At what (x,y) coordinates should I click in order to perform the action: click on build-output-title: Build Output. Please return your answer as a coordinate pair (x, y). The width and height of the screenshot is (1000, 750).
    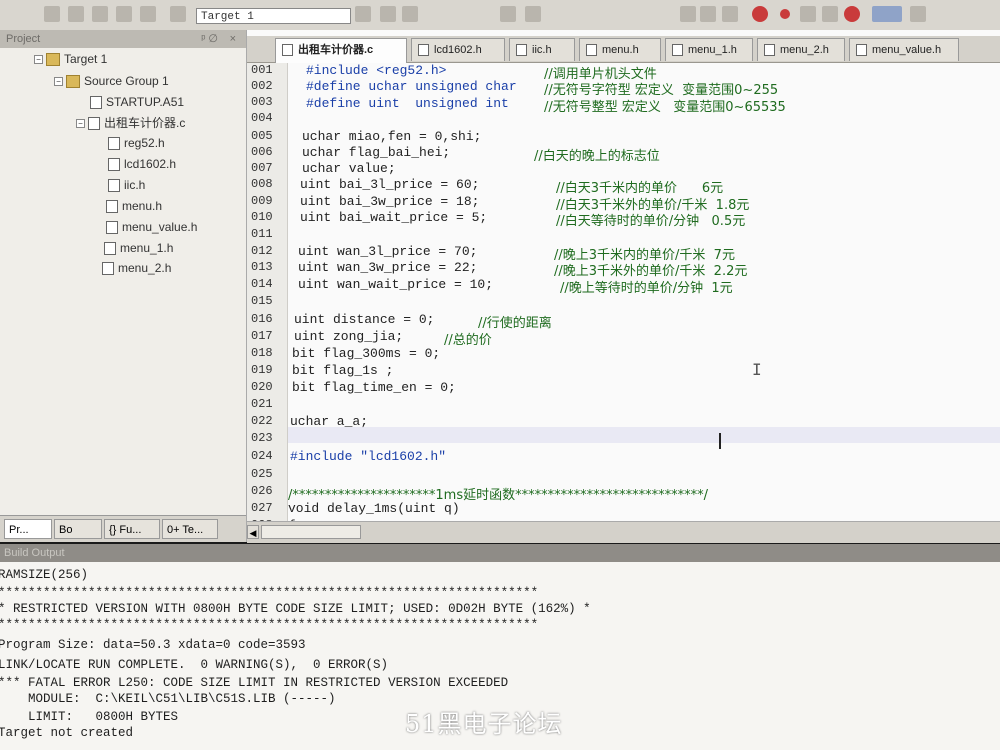
    Looking at the image, I should click on (500, 553).